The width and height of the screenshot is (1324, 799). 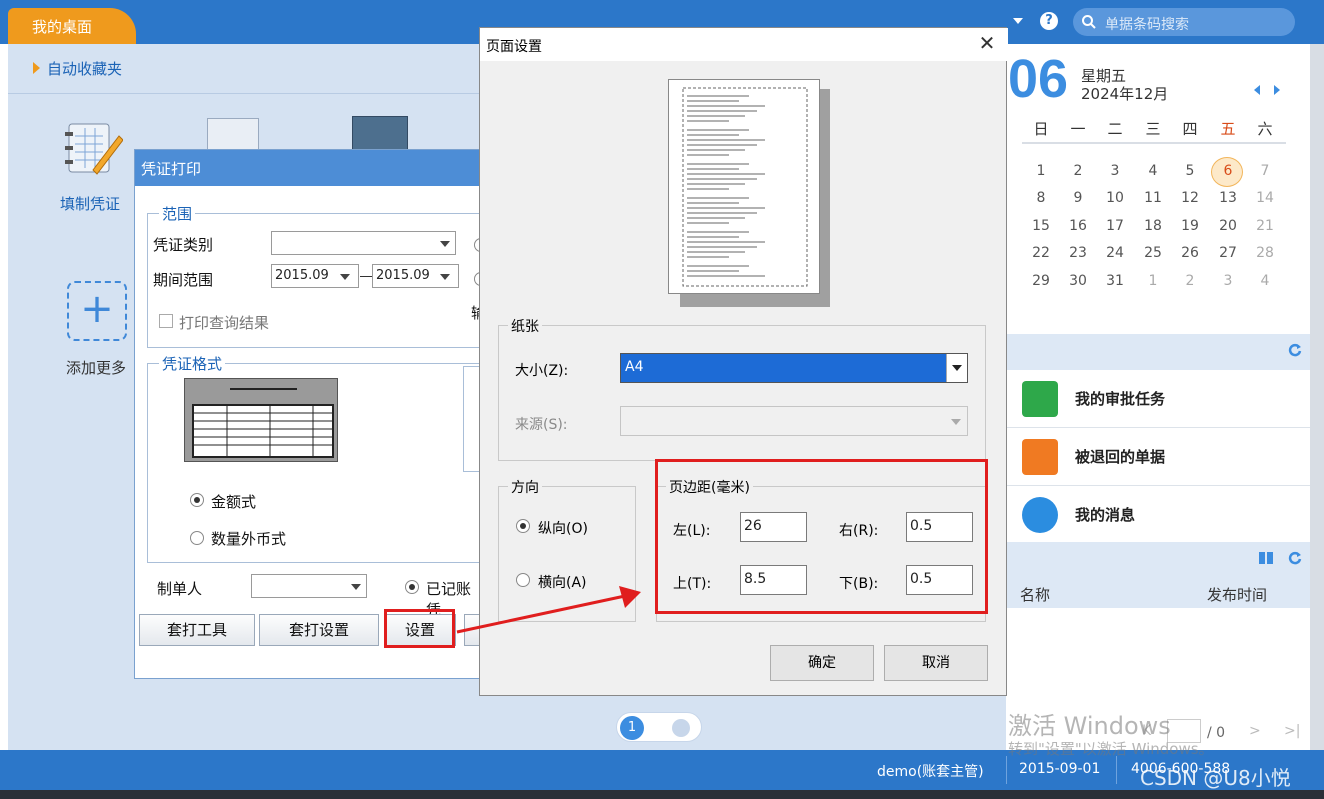 I want to click on amount-format-label: 金额式, so click(x=234, y=502).